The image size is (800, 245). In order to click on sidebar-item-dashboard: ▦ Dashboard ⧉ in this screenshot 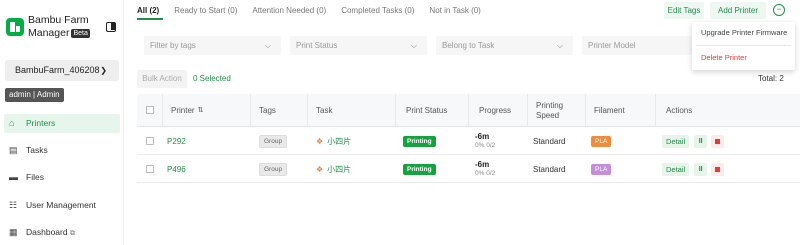, I will do `click(60, 232)`.